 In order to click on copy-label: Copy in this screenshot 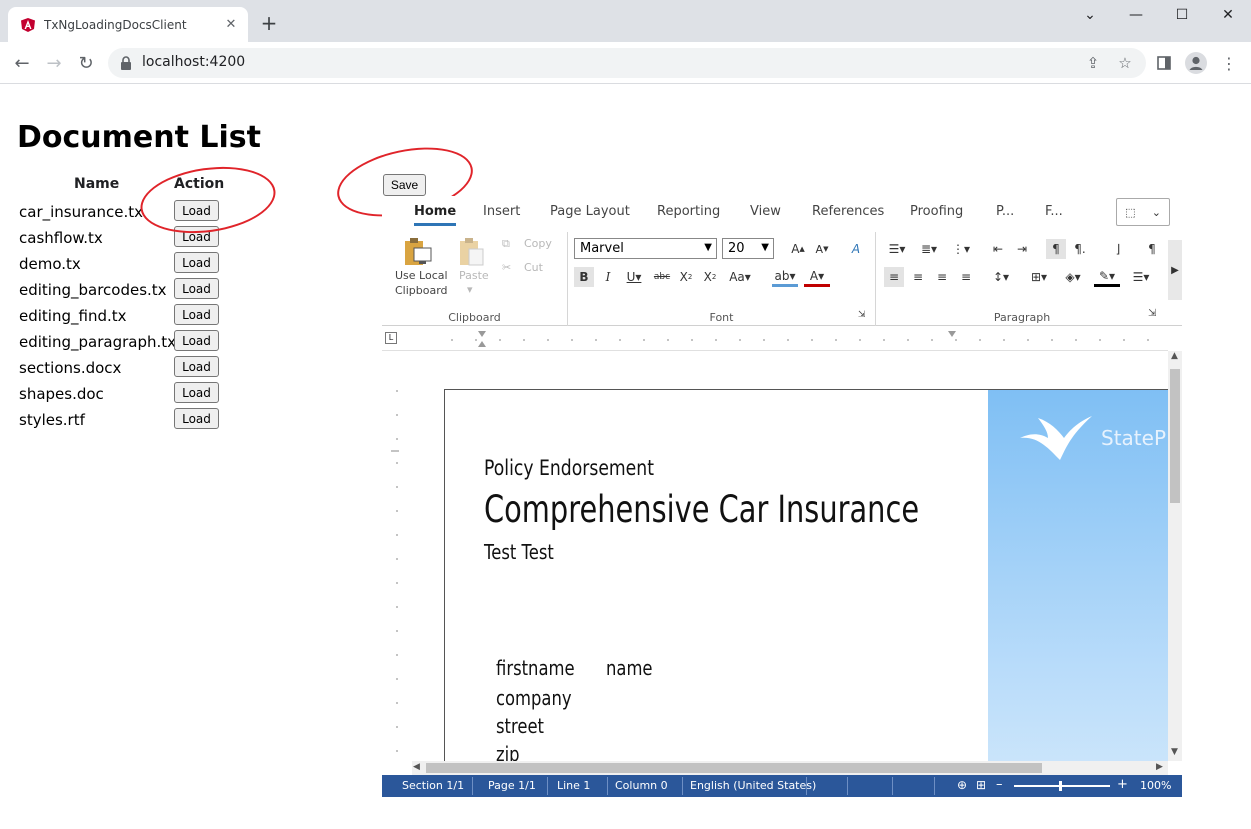, I will do `click(538, 243)`.